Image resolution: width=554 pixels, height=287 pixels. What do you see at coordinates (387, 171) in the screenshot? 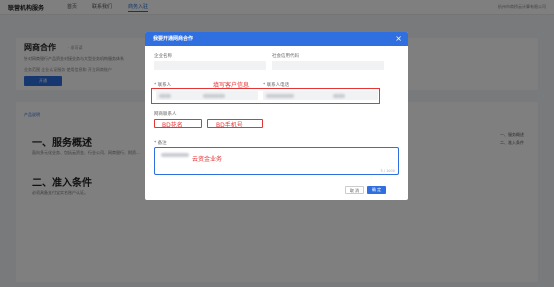
I see `char-counter: 5 / 1000` at bounding box center [387, 171].